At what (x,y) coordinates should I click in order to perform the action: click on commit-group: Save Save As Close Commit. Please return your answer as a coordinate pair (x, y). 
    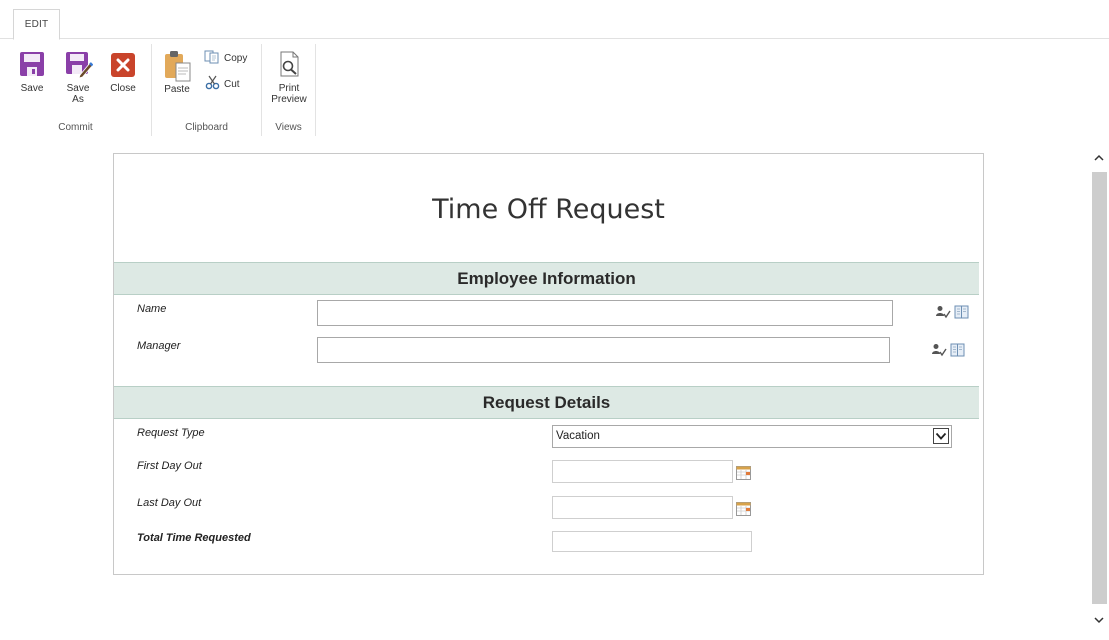
    Looking at the image, I should click on (76, 90).